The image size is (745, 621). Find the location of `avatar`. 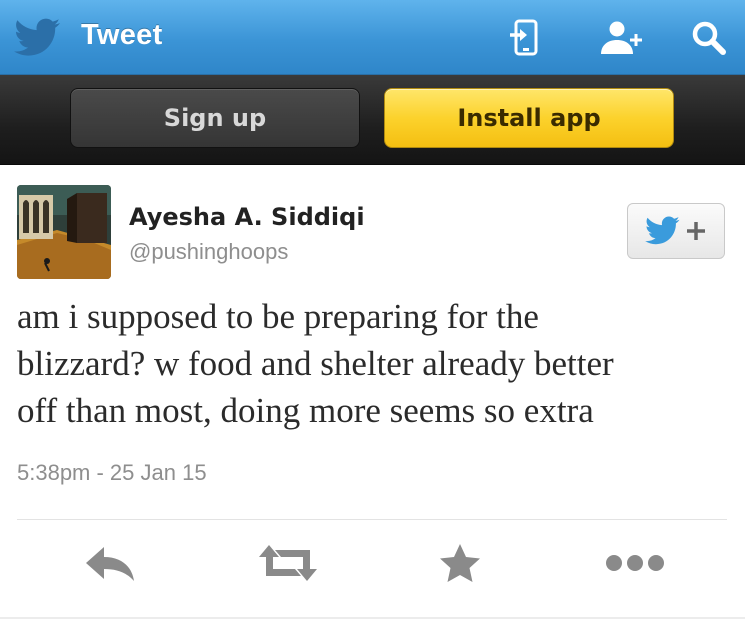

avatar is located at coordinates (64, 232).